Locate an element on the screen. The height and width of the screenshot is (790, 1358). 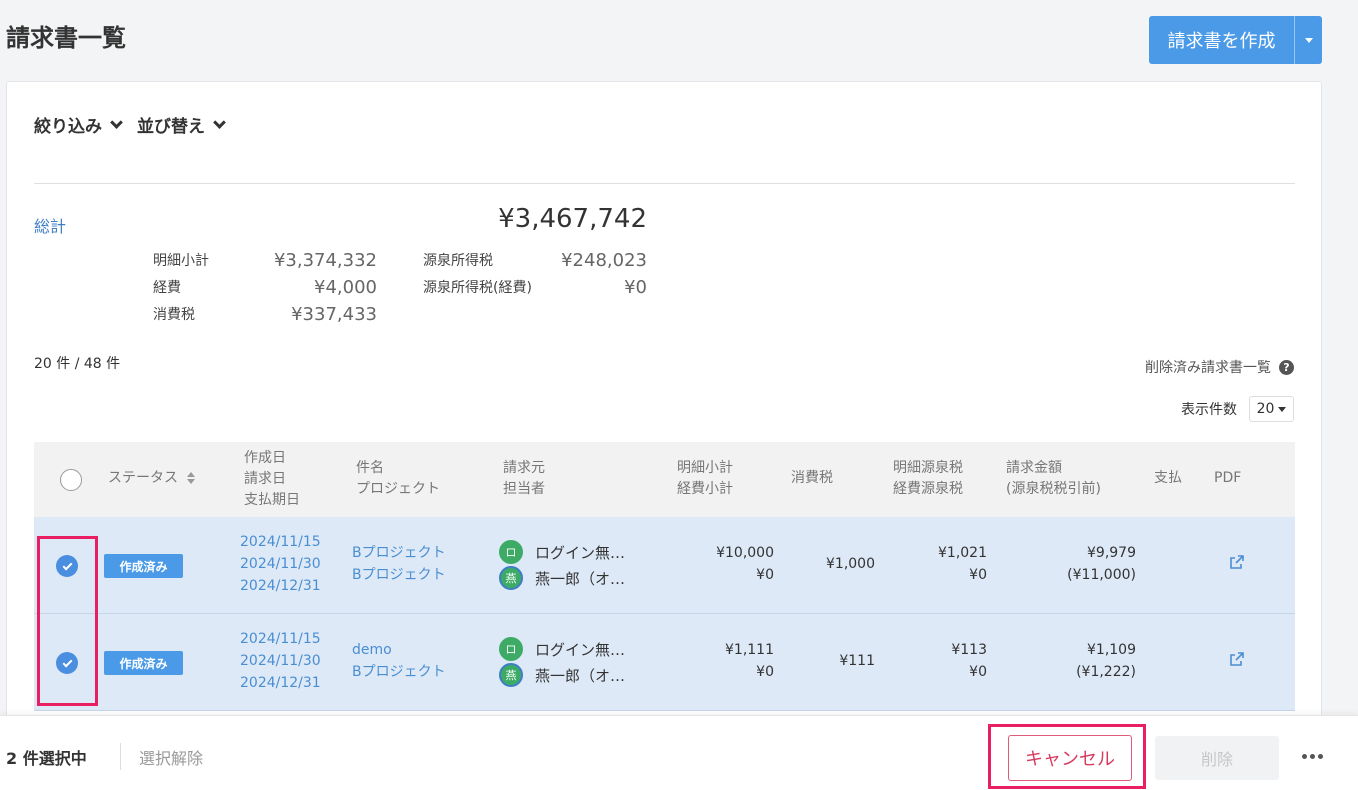
row-withholding: ¥113 ¥0 is located at coordinates (937, 661).